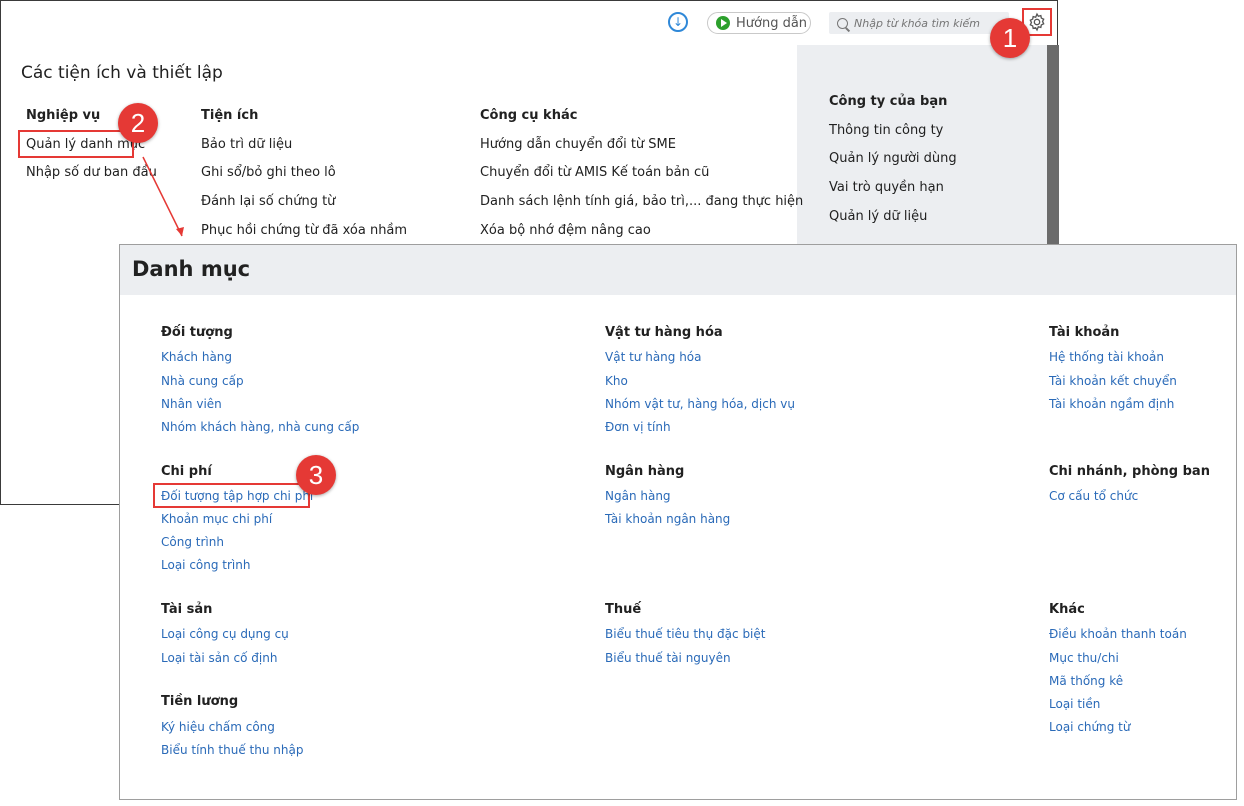 The width and height of the screenshot is (1244, 806). I want to click on link-bank-accounts: Tài khoản ngân hàng, so click(667, 519).